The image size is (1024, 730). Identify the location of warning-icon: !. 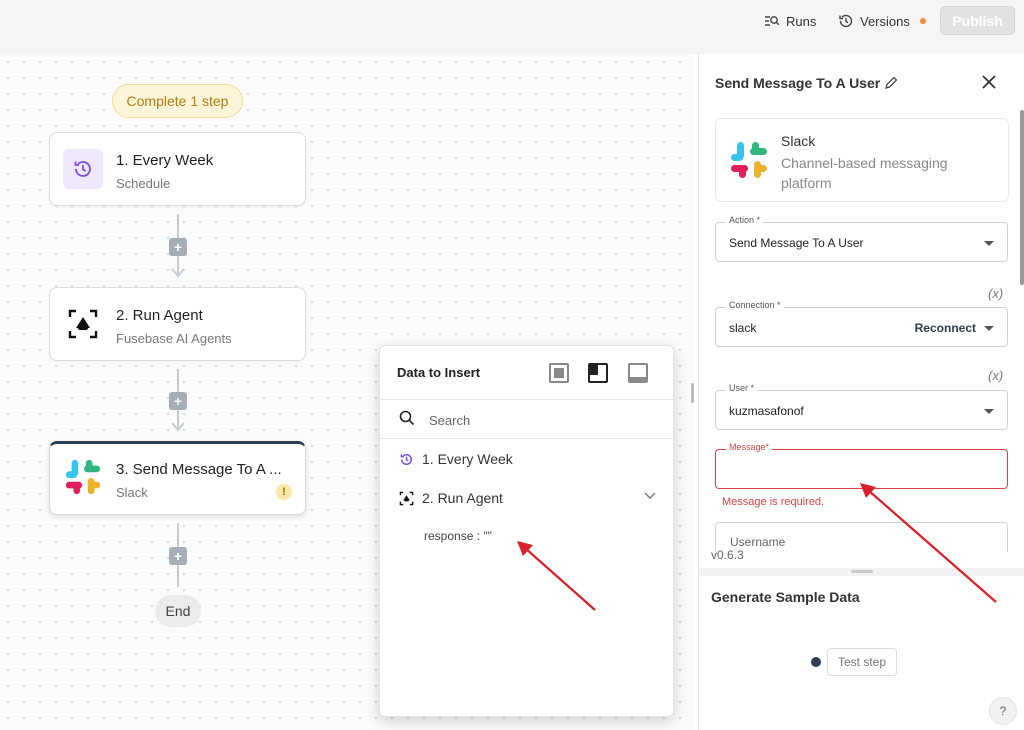
(284, 492).